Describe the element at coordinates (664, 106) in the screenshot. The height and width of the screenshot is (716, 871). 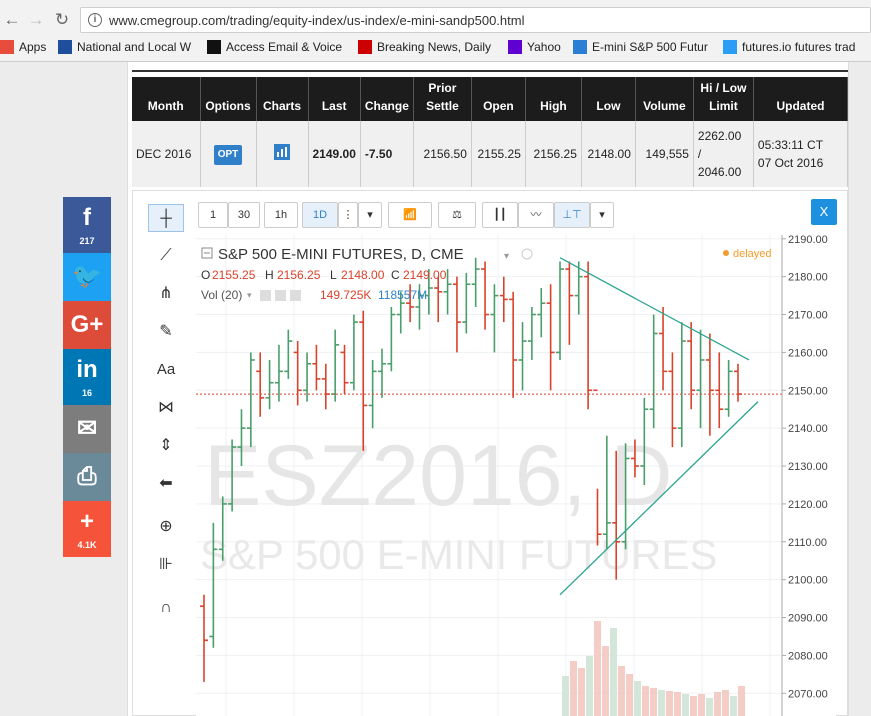
I see `column-header-line: Volume` at that location.